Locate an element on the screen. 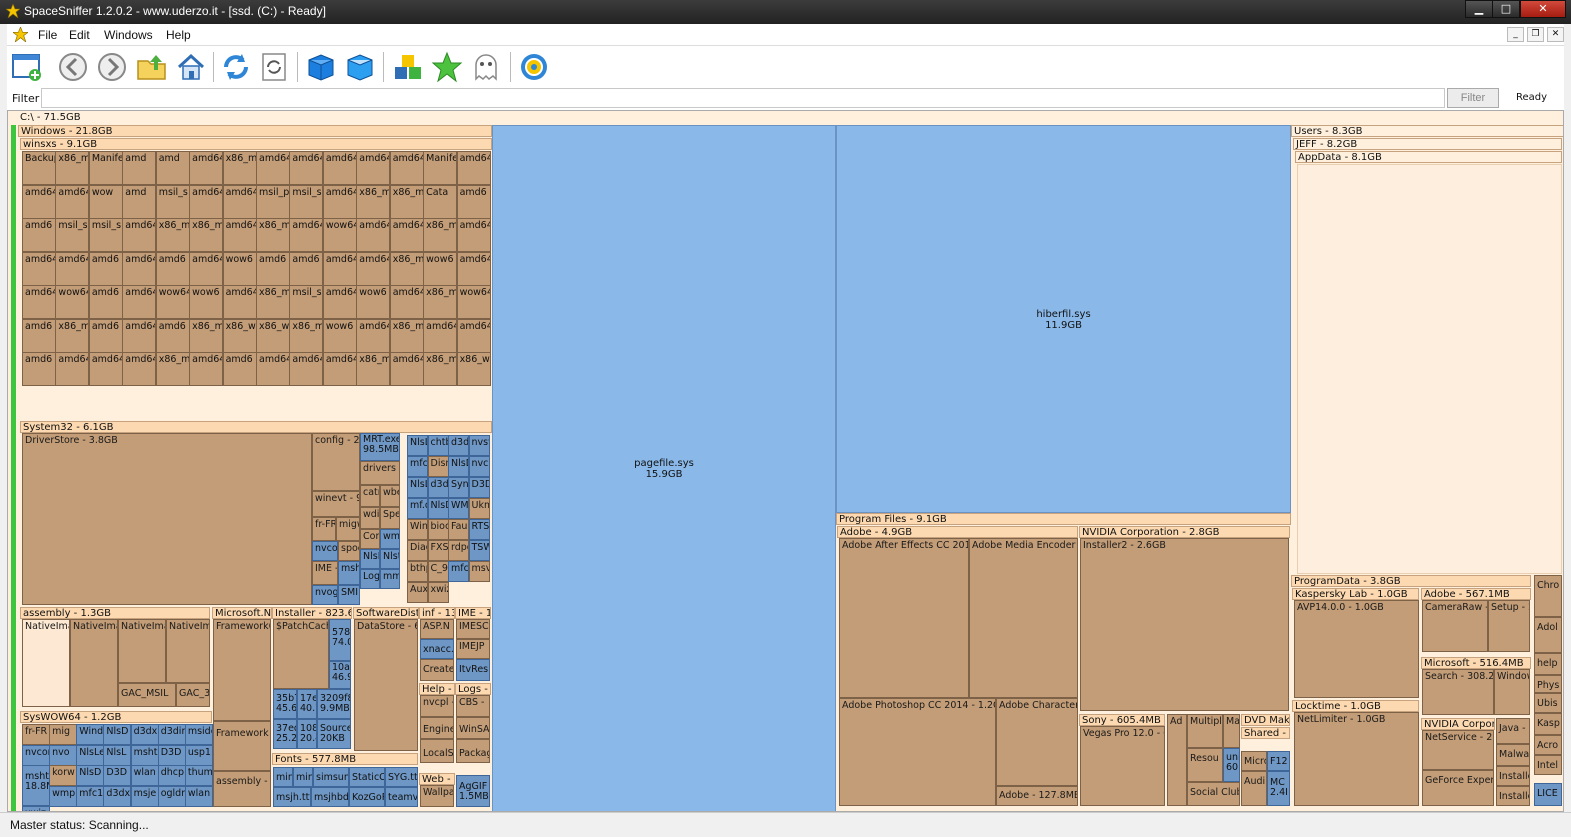 Image resolution: width=1571 pixels, height=837 pixels. refresh-all-icon is located at coordinates (274, 67).